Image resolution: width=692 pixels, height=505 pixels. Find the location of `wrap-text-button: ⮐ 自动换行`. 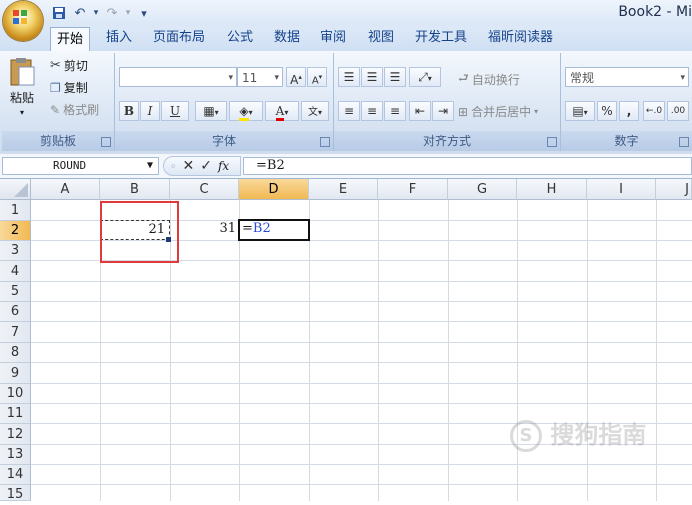

wrap-text-button: ⮐ 自动换行 is located at coordinates (489, 79).